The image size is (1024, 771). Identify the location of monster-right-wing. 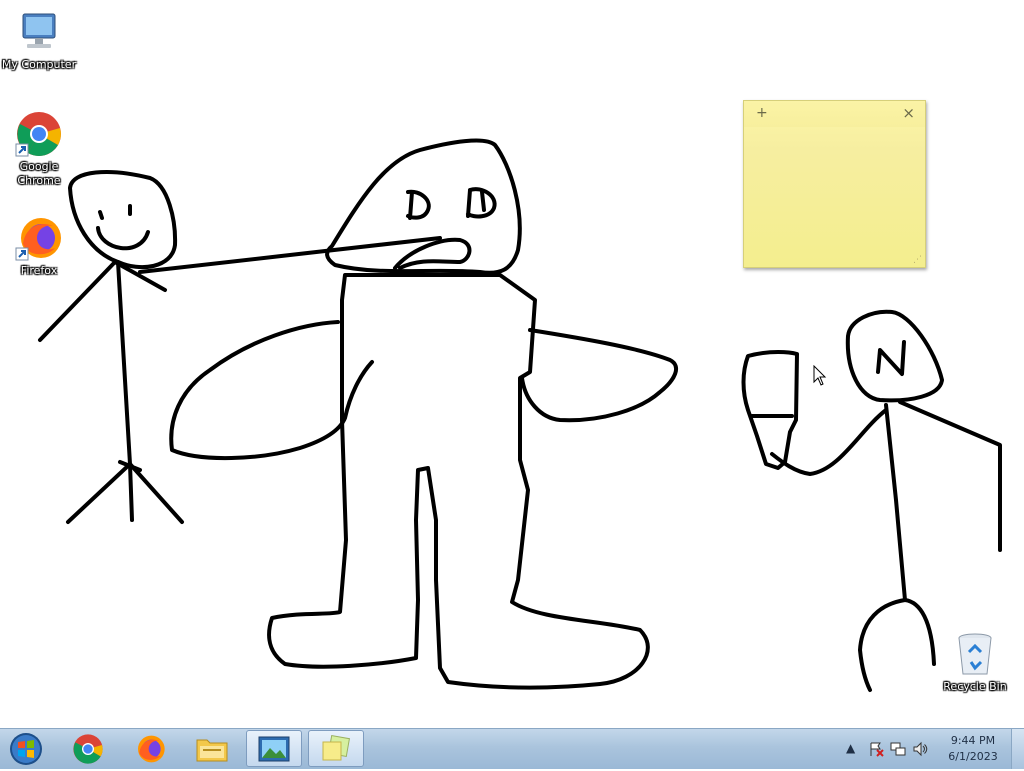
(599, 375).